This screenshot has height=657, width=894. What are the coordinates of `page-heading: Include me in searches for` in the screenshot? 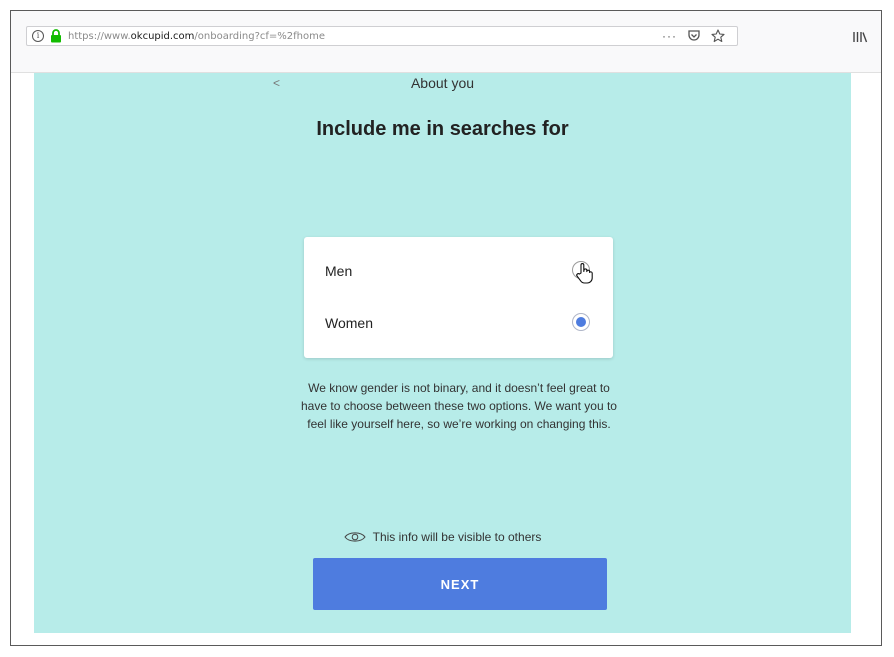 It's located at (442, 129).